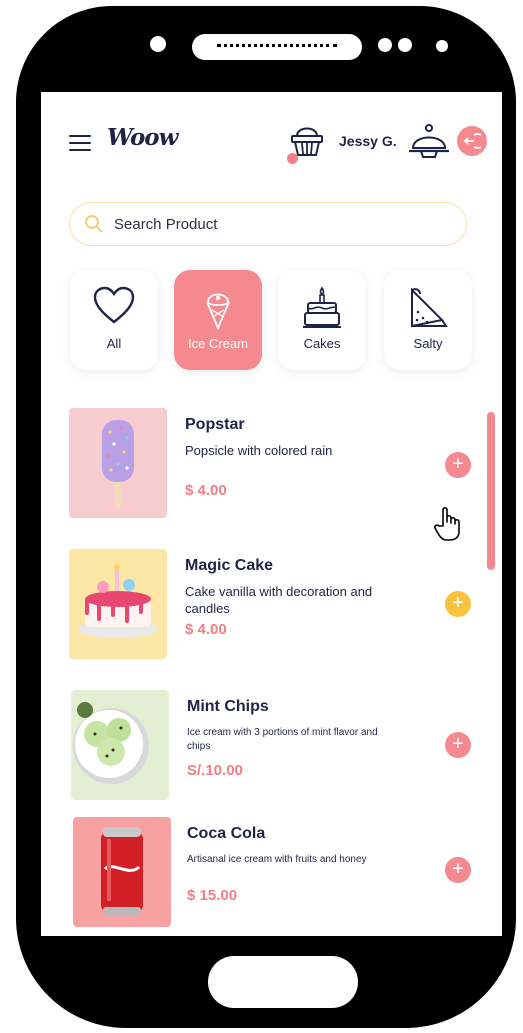 The height and width of the screenshot is (1033, 523). I want to click on product-name: Coca Cola, so click(226, 833).